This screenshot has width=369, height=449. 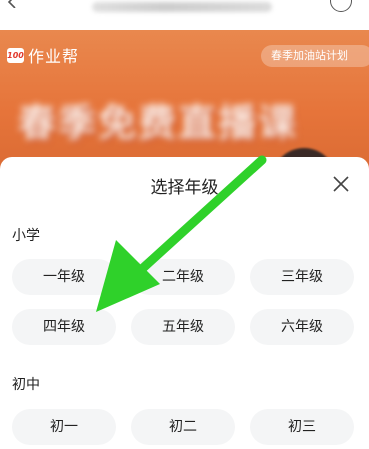 I want to click on grade-button-junior-3: 初三, so click(x=302, y=427).